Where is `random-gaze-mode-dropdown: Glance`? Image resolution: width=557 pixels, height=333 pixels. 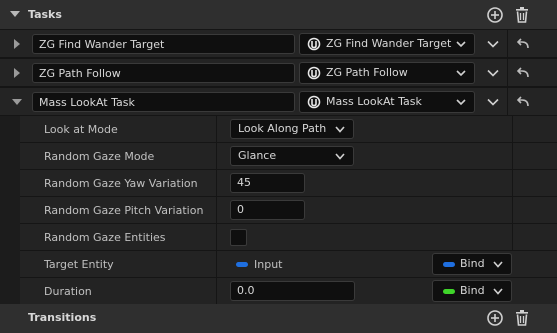
random-gaze-mode-dropdown: Glance is located at coordinates (292, 156).